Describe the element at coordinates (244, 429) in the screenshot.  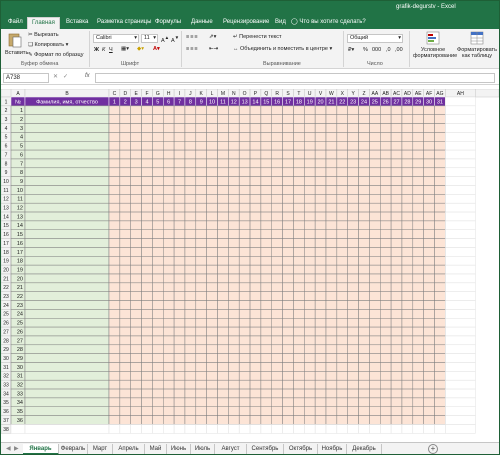
I see `cell` at that location.